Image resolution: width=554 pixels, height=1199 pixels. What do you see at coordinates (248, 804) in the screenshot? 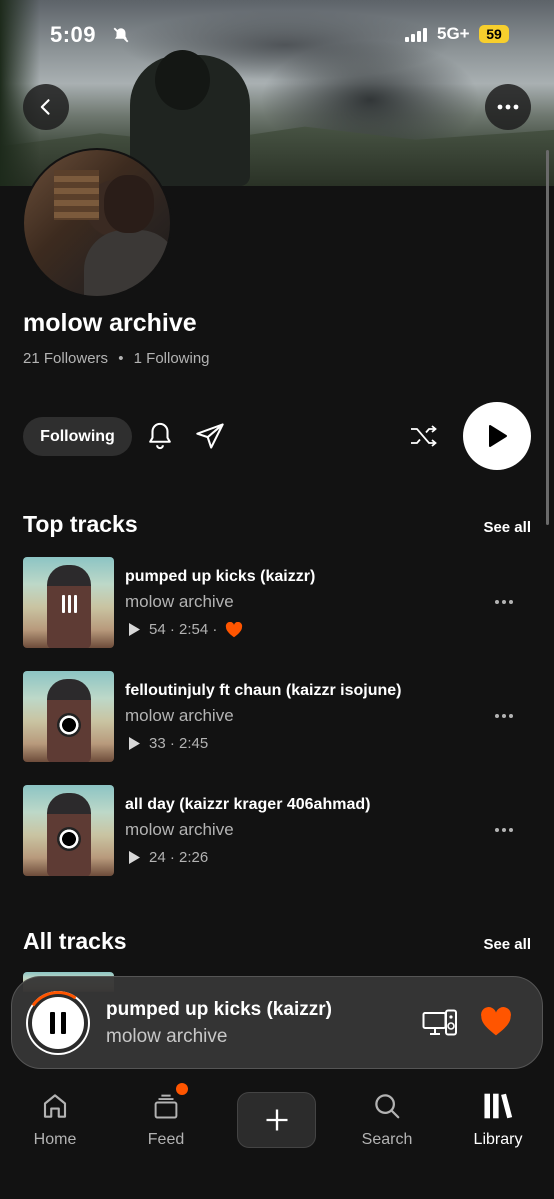
I see `track-title: all day (kaizzr krager 406ahmad)` at bounding box center [248, 804].